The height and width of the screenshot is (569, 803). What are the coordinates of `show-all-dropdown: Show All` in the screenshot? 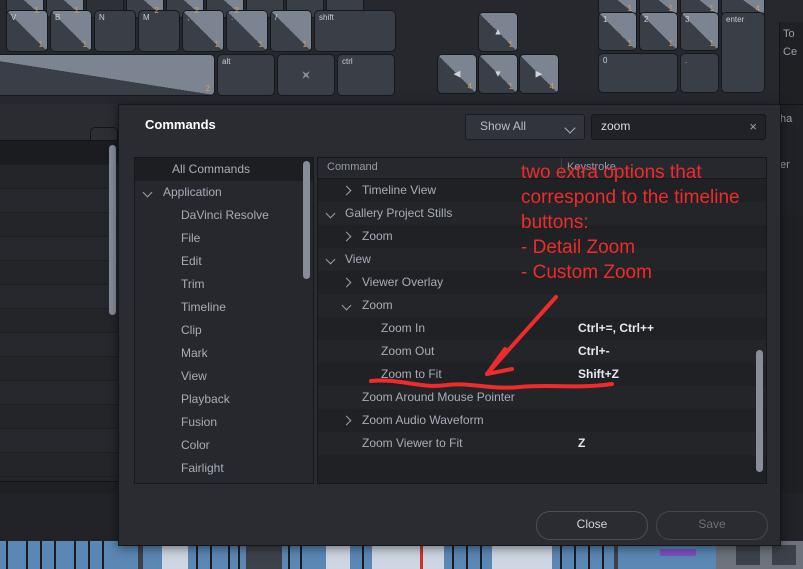 It's located at (525, 127).